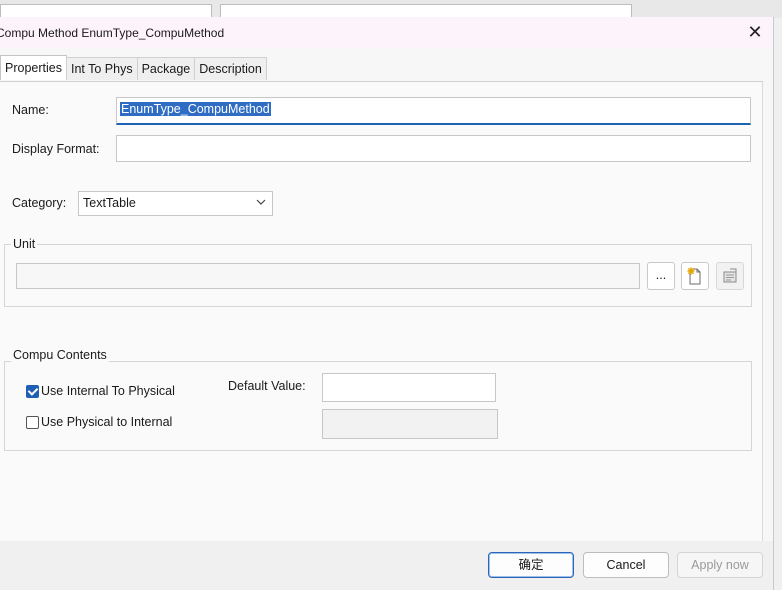 This screenshot has width=782, height=590. I want to click on phys-to-int-default-input, so click(410, 424).